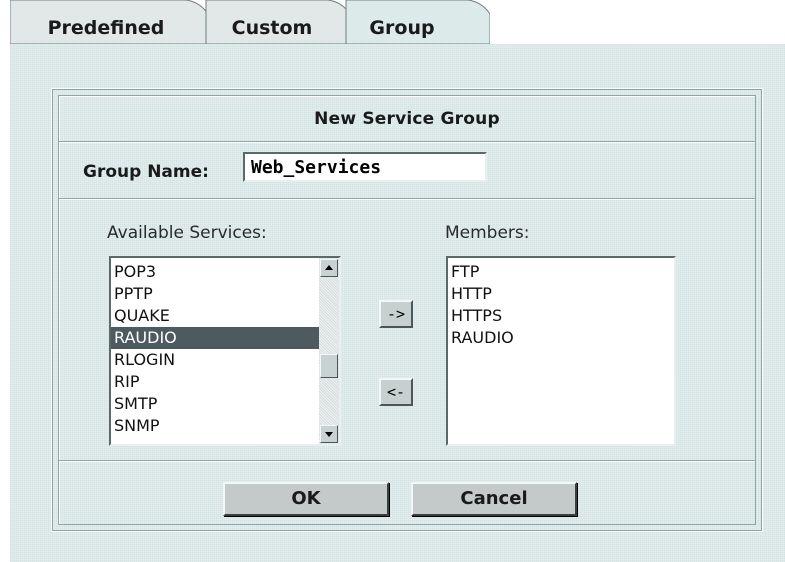 The image size is (785, 562). I want to click on scrollbar-thumb, so click(329, 366).